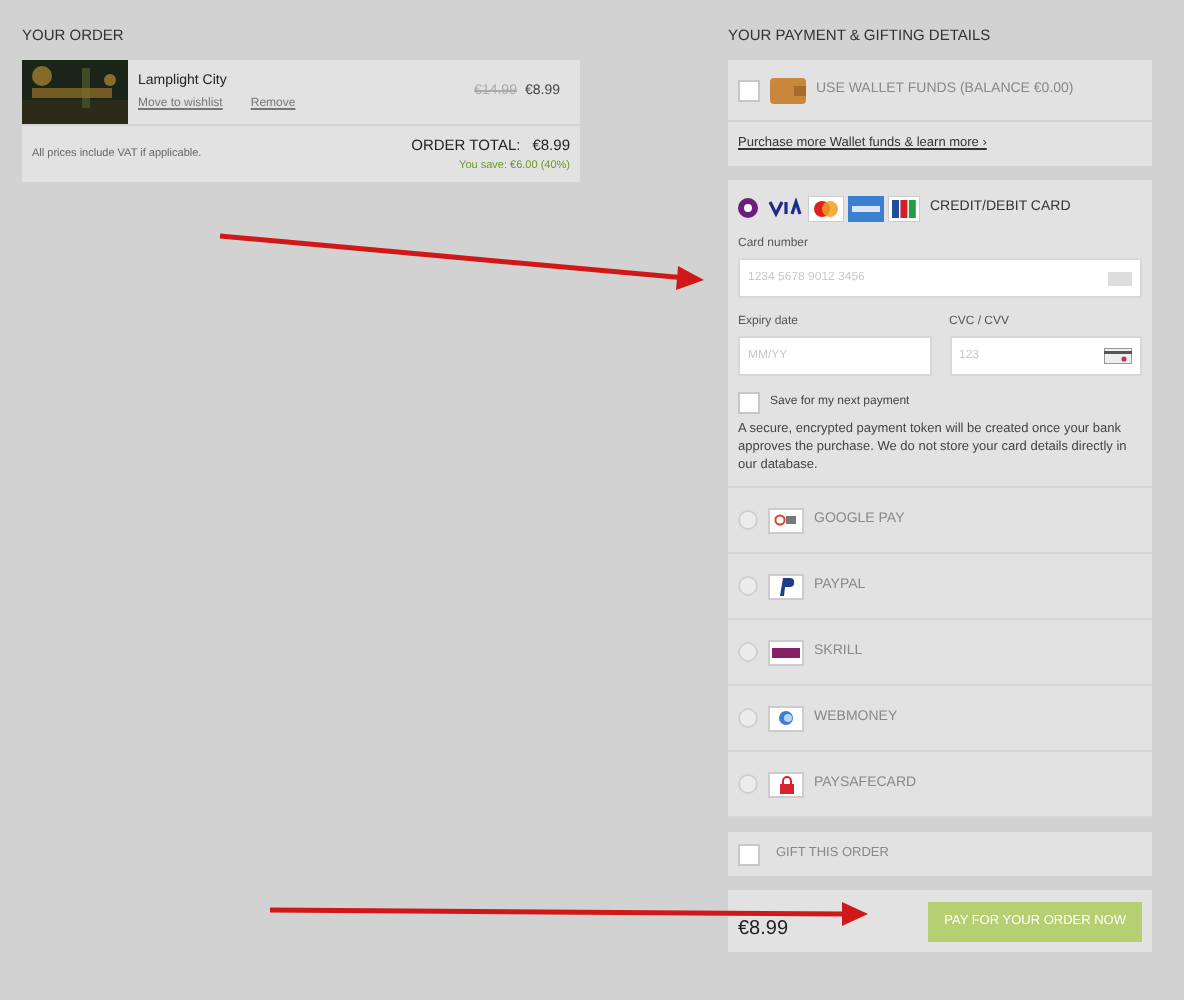 The width and height of the screenshot is (1184, 1000). Describe the element at coordinates (826, 208) in the screenshot. I see `mastercard-logo-icon` at that location.